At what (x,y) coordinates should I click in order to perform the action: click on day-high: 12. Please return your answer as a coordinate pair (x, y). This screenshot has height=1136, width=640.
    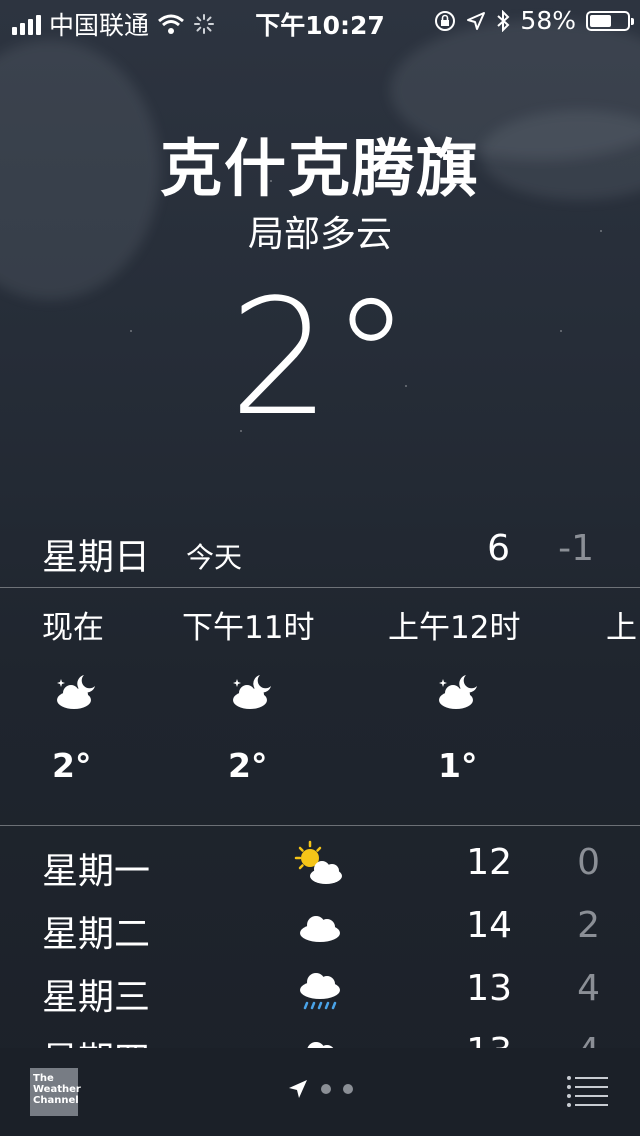
    Looking at the image, I should click on (489, 862).